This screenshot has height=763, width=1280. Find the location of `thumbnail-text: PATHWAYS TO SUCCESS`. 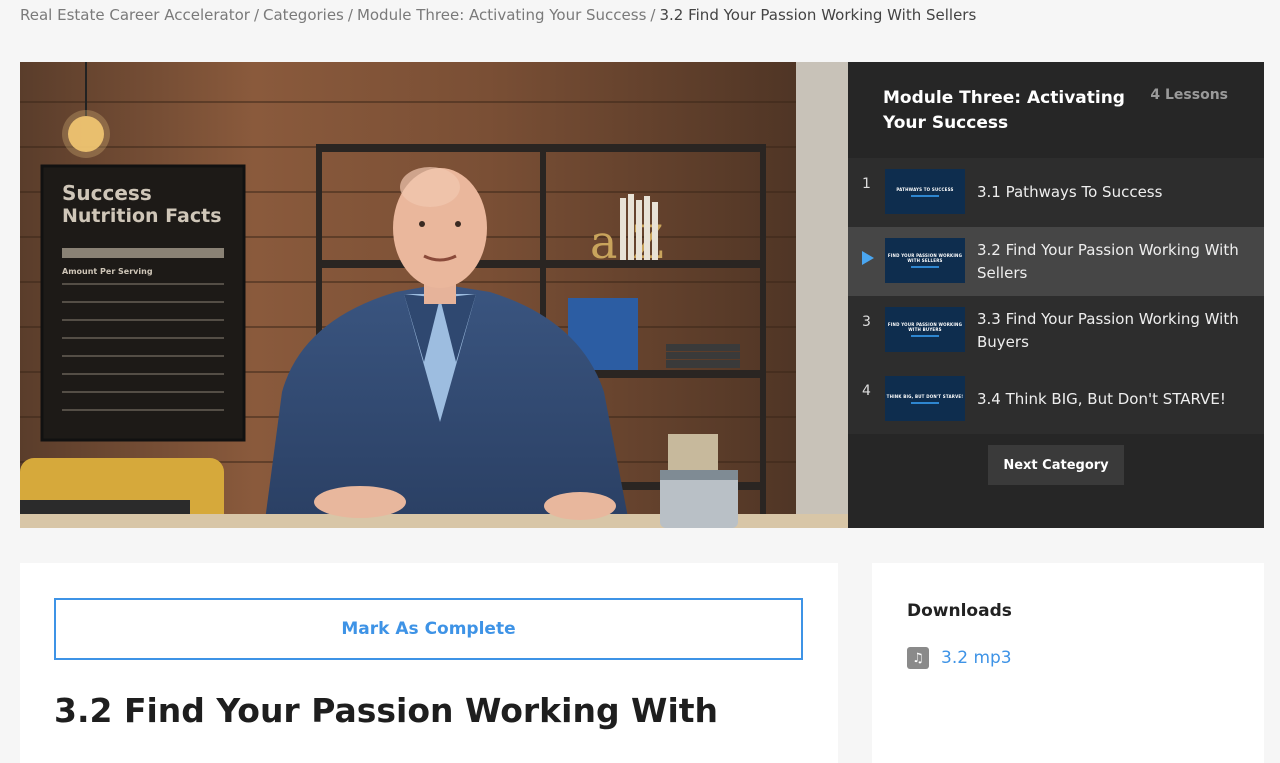

thumbnail-text: PATHWAYS TO SUCCESS is located at coordinates (925, 189).